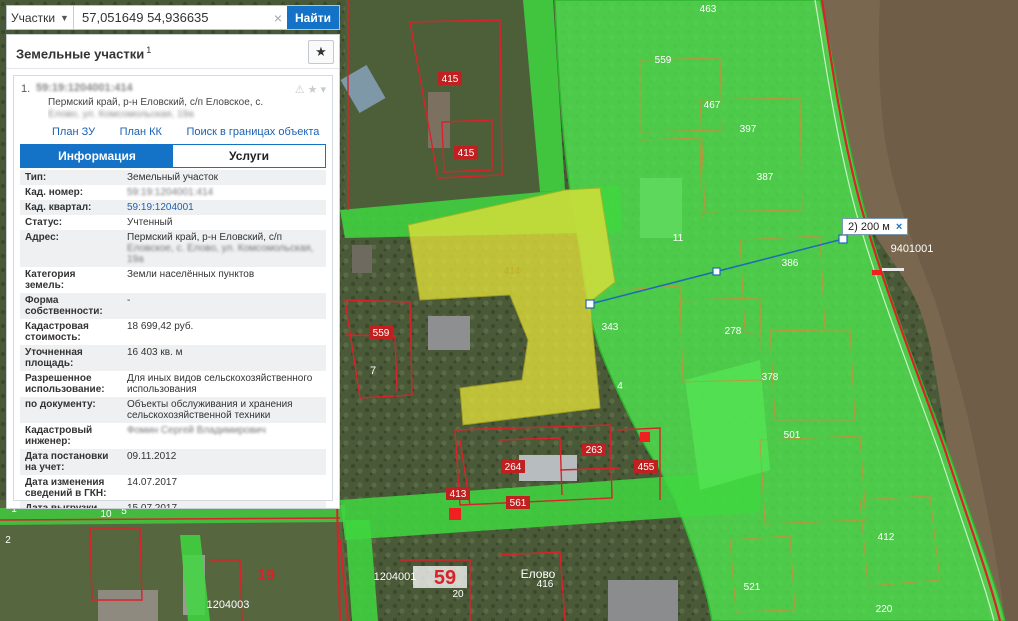  Describe the element at coordinates (458, 494) in the screenshot. I see `map-label: 413` at that location.